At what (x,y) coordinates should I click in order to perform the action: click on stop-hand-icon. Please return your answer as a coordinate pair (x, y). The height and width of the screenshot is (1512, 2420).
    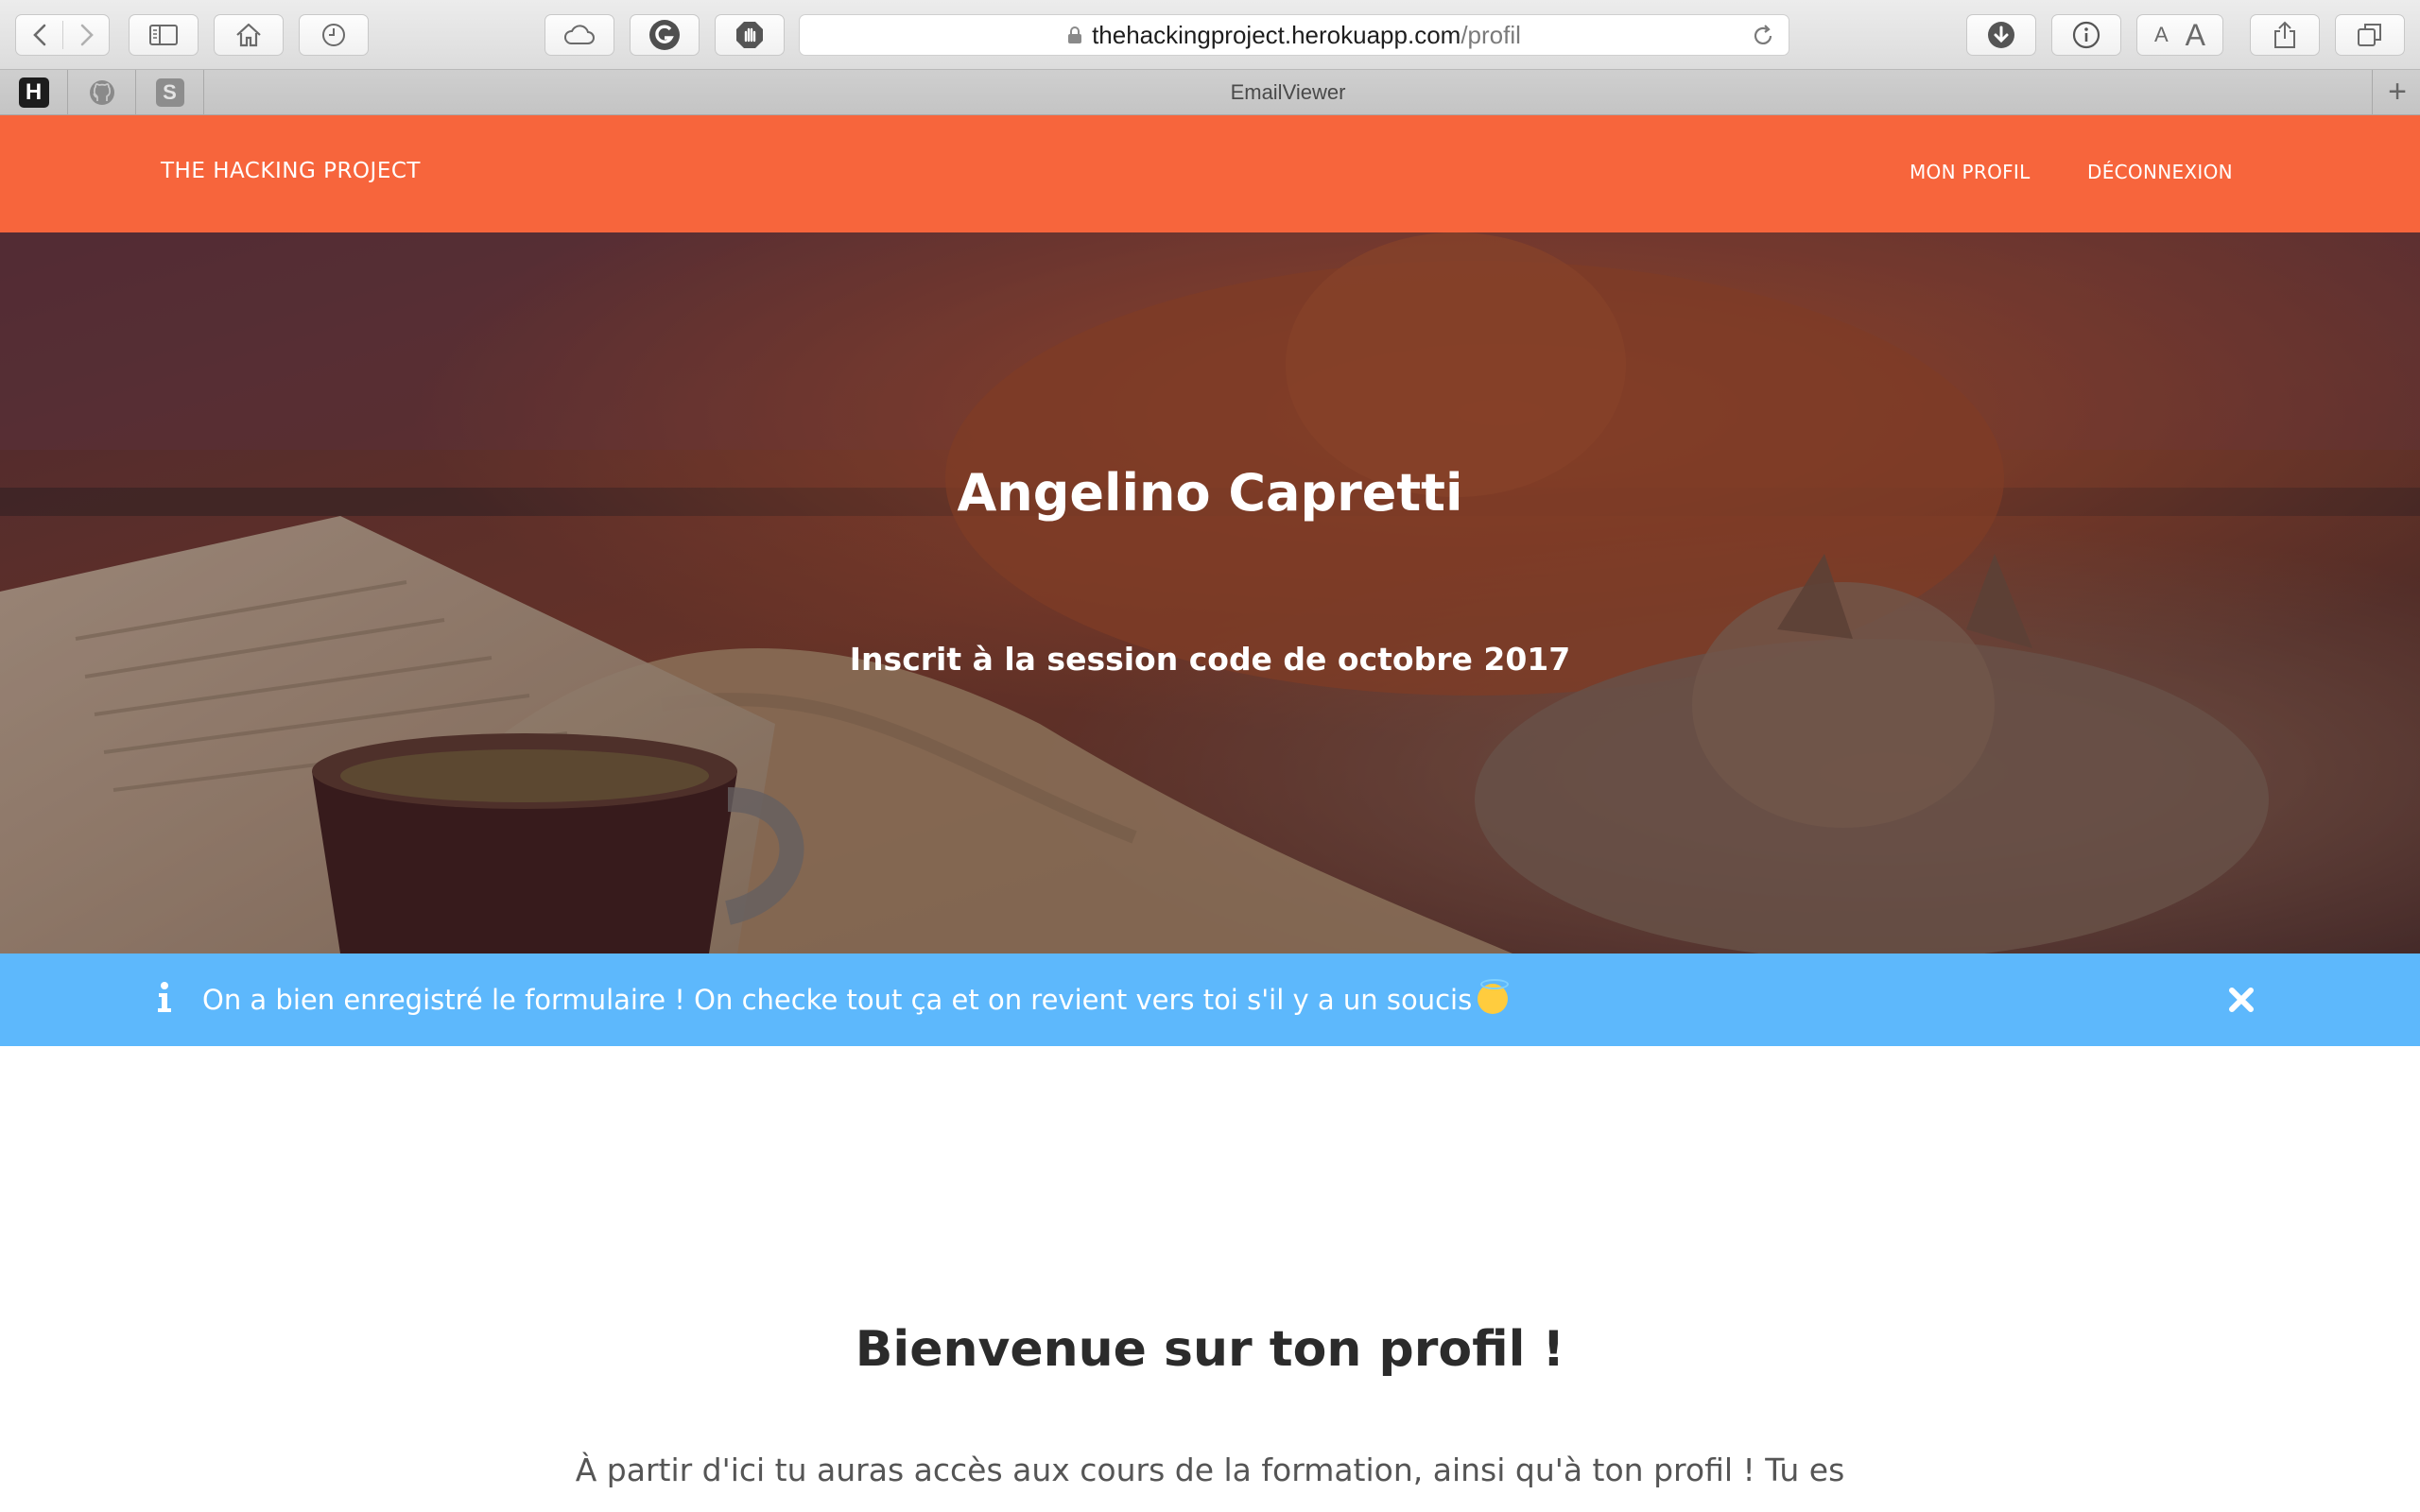
    Looking at the image, I should click on (749, 35).